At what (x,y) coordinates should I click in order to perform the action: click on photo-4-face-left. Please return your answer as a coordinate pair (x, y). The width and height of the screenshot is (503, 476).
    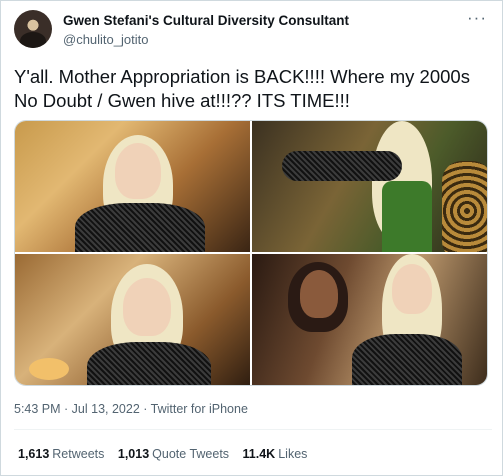
    Looking at the image, I should click on (319, 294).